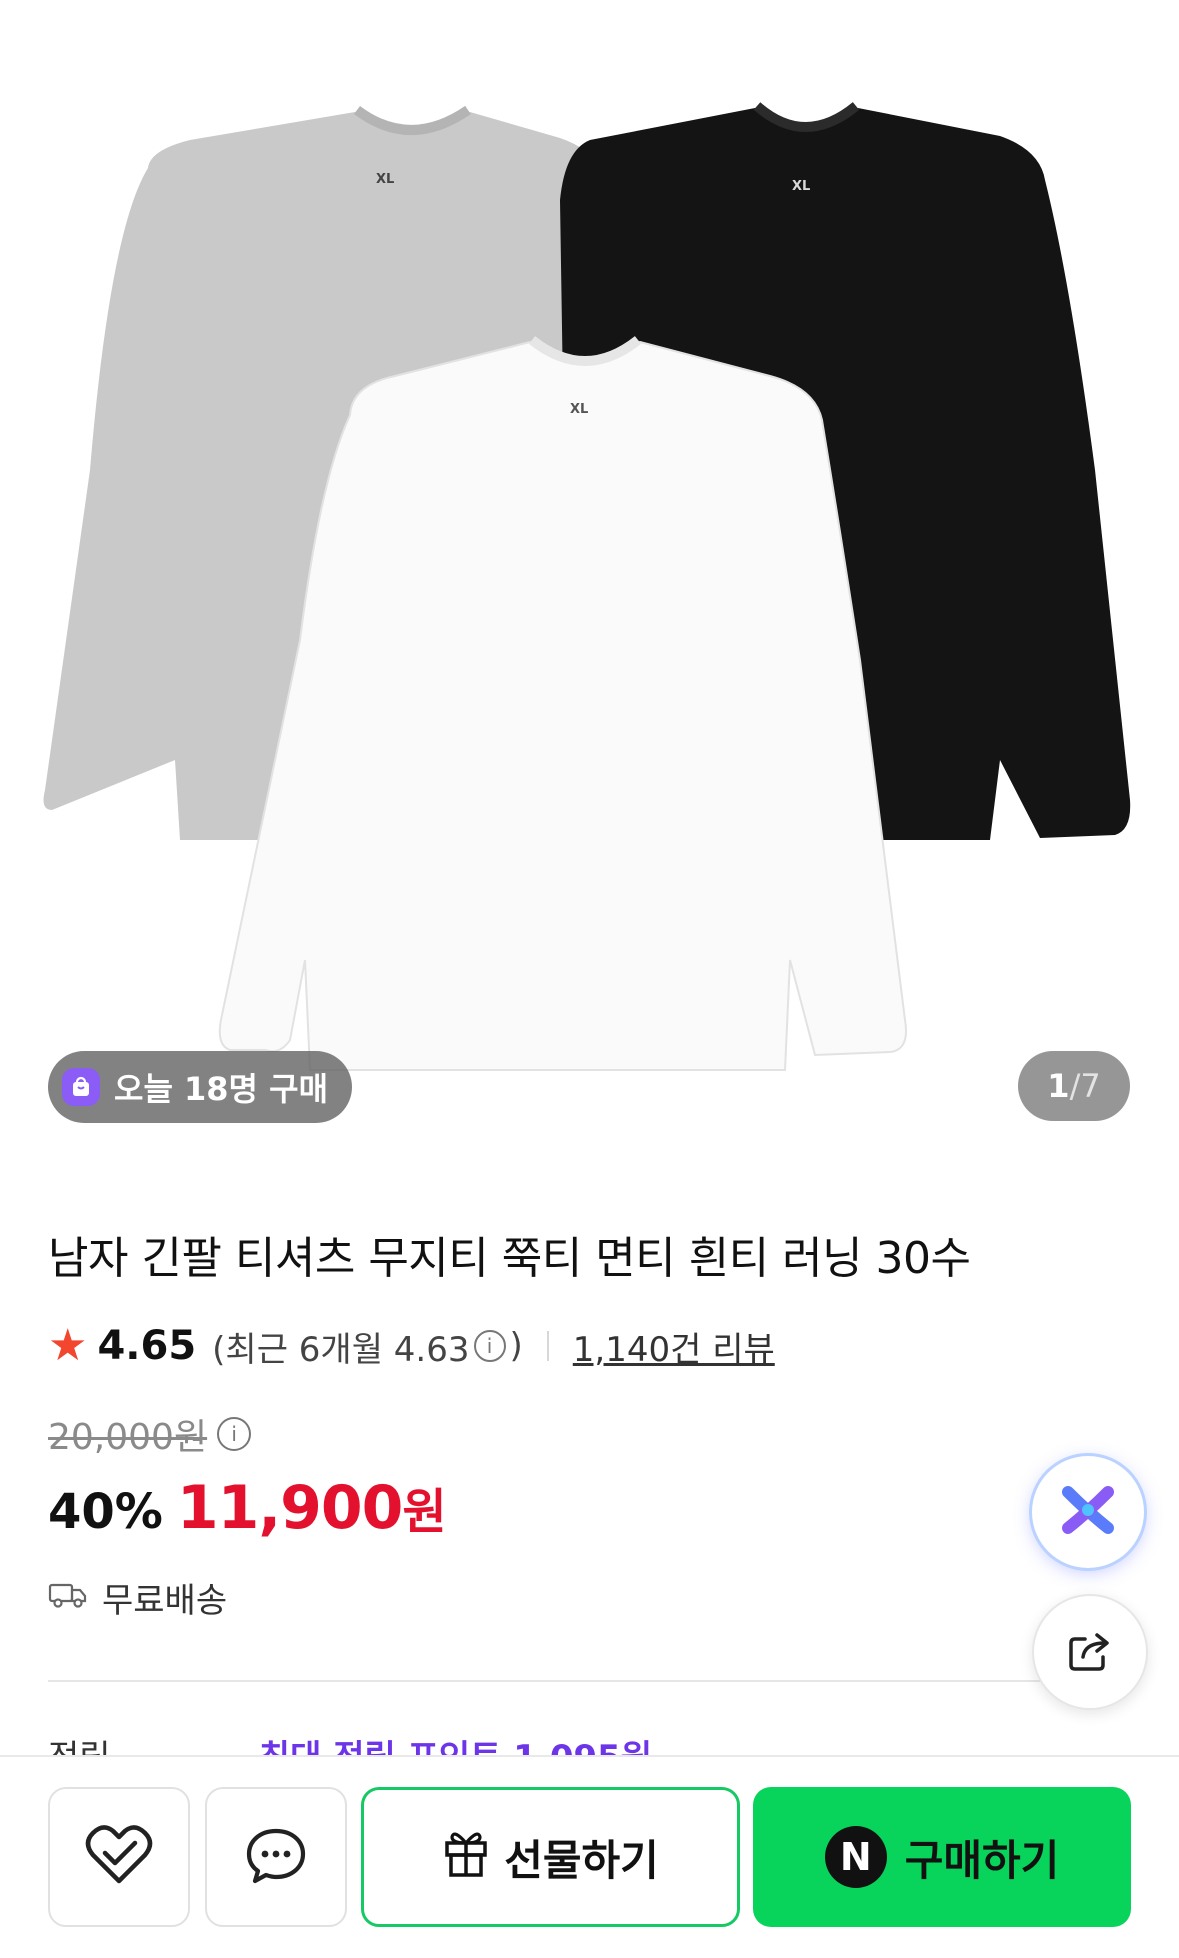  I want to click on gray-size-tag: XL, so click(385, 179).